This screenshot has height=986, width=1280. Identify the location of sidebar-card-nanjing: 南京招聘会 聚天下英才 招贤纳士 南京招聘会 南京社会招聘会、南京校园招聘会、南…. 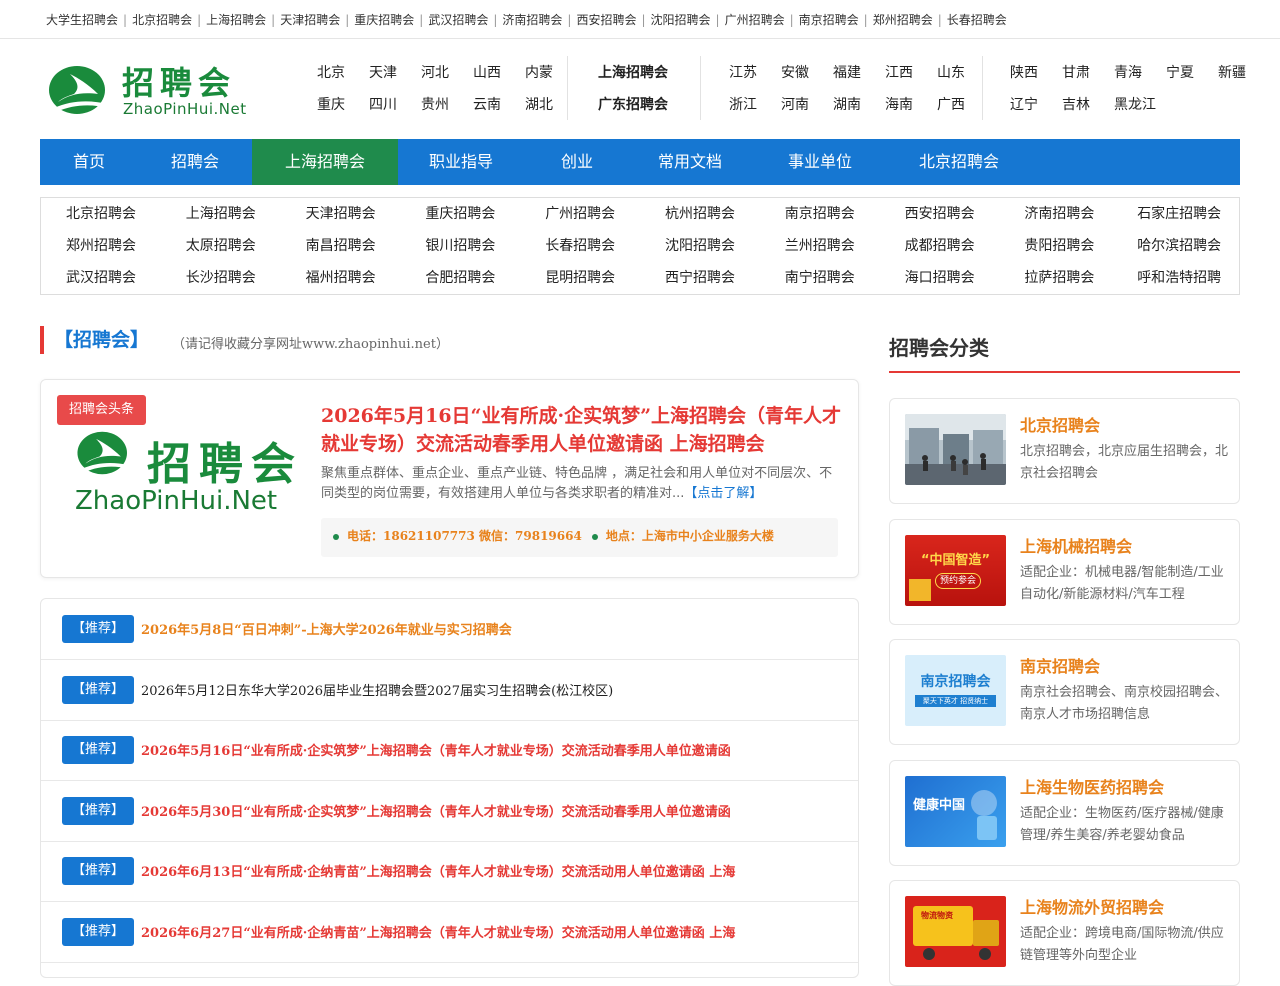
(1064, 692).